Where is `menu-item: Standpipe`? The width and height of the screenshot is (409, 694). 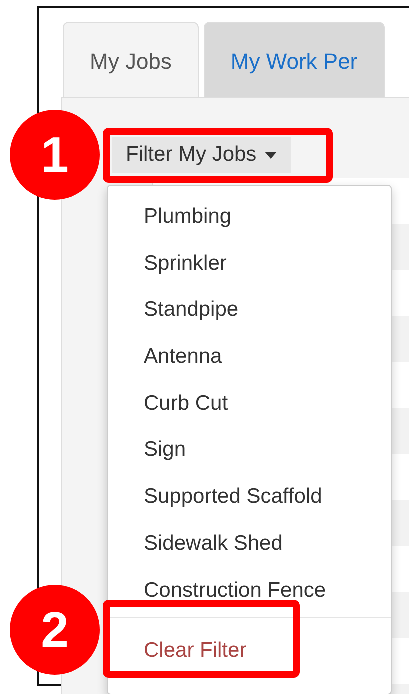
menu-item: Standpipe is located at coordinates (191, 310).